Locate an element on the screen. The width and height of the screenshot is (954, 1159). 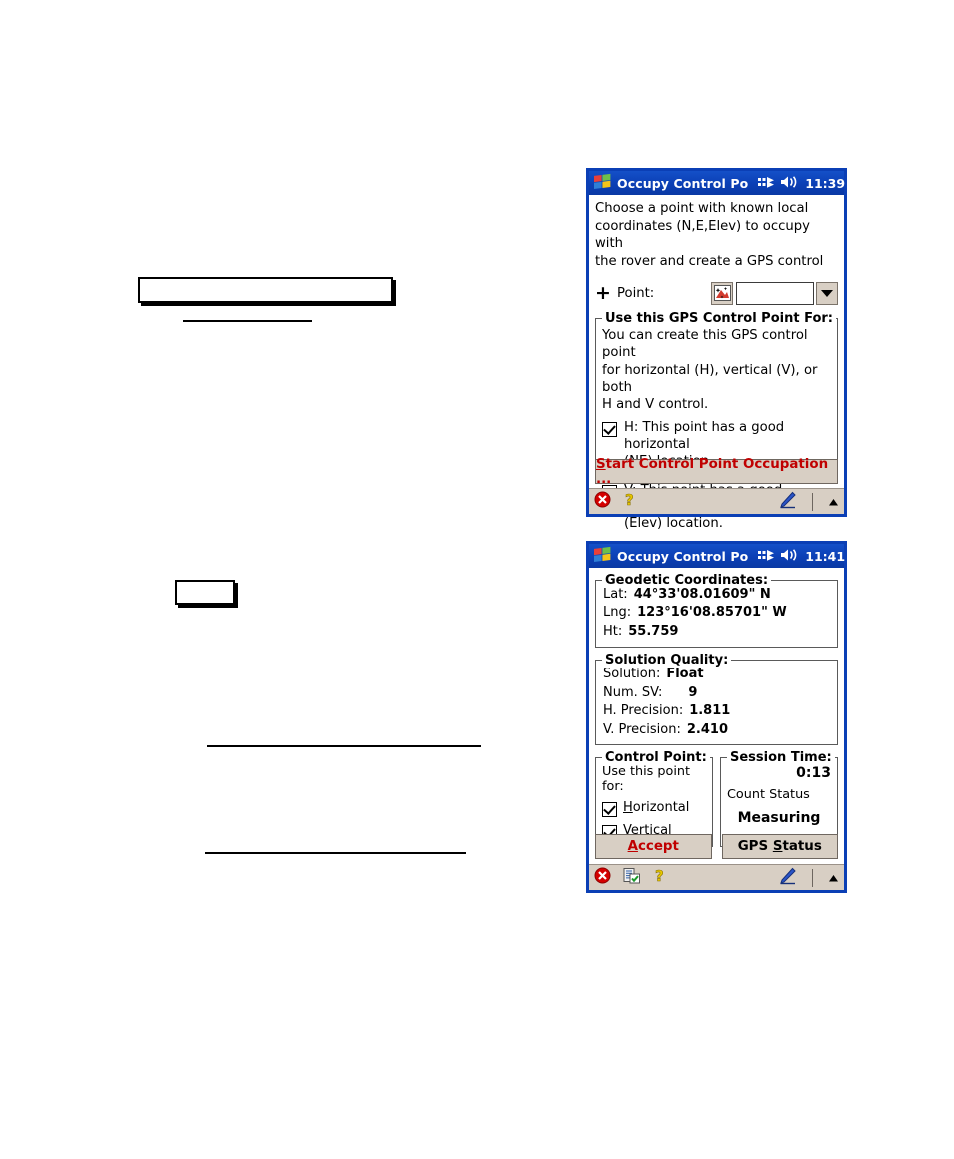
document-rule-under-top-box is located at coordinates (247, 321).